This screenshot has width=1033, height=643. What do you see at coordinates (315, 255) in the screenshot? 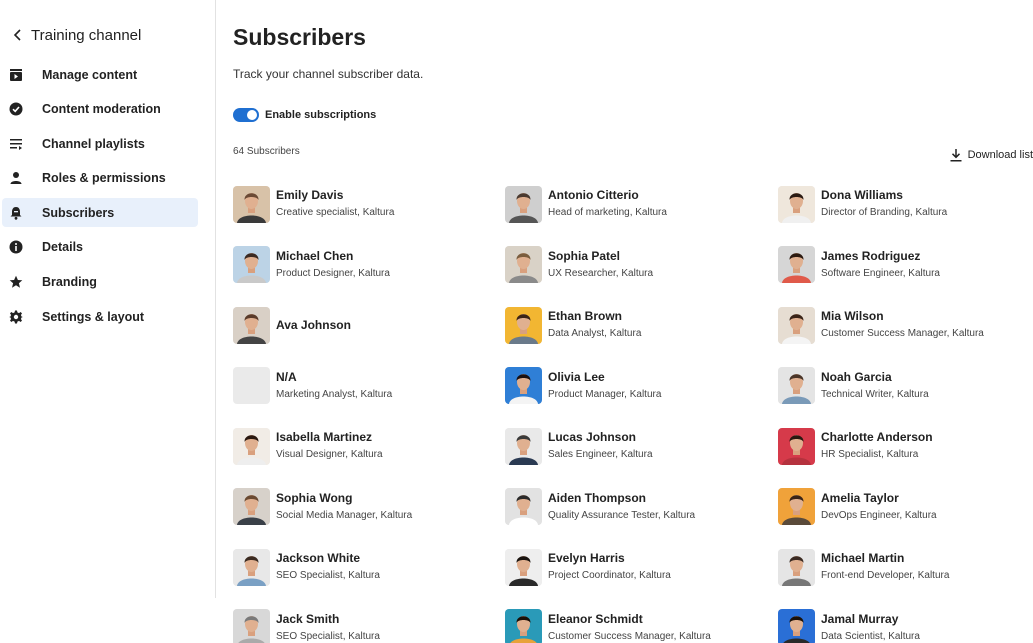
I see `subscriber-name: Michael Chen` at bounding box center [315, 255].